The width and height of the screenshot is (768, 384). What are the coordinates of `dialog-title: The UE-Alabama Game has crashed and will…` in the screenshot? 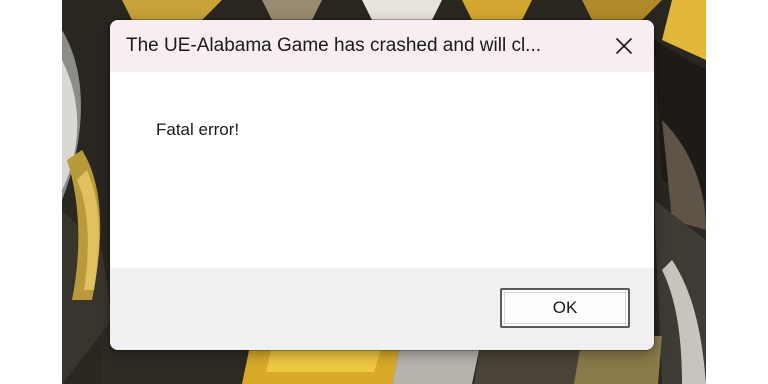 It's located at (334, 45).